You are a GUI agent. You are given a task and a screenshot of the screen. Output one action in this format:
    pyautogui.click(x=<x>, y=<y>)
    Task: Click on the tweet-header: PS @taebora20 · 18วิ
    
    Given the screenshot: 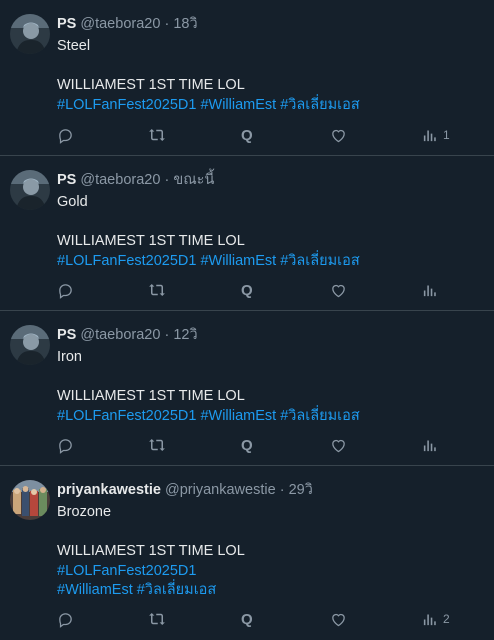 What is the action you would take?
    pyautogui.click(x=127, y=24)
    